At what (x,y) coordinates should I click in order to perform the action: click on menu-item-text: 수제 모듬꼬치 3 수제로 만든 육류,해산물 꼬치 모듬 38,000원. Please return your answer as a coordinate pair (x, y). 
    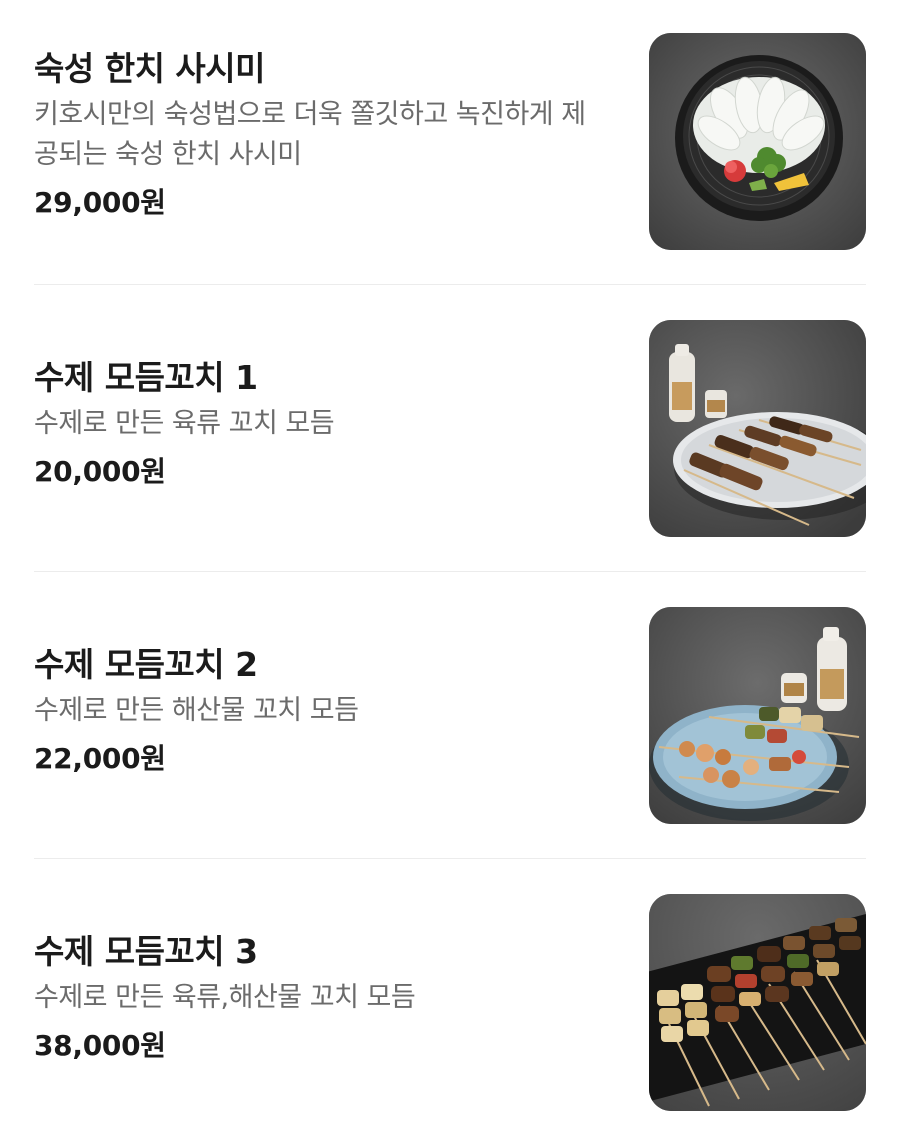
    Looking at the image, I should click on (324, 999).